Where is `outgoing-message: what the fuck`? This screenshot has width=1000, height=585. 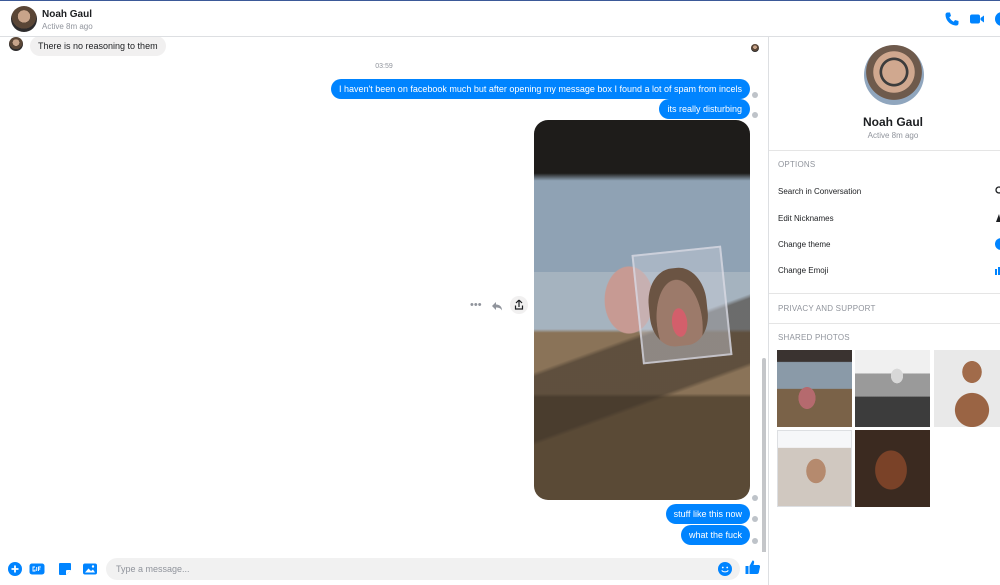
outgoing-message: what the fuck is located at coordinates (715, 535).